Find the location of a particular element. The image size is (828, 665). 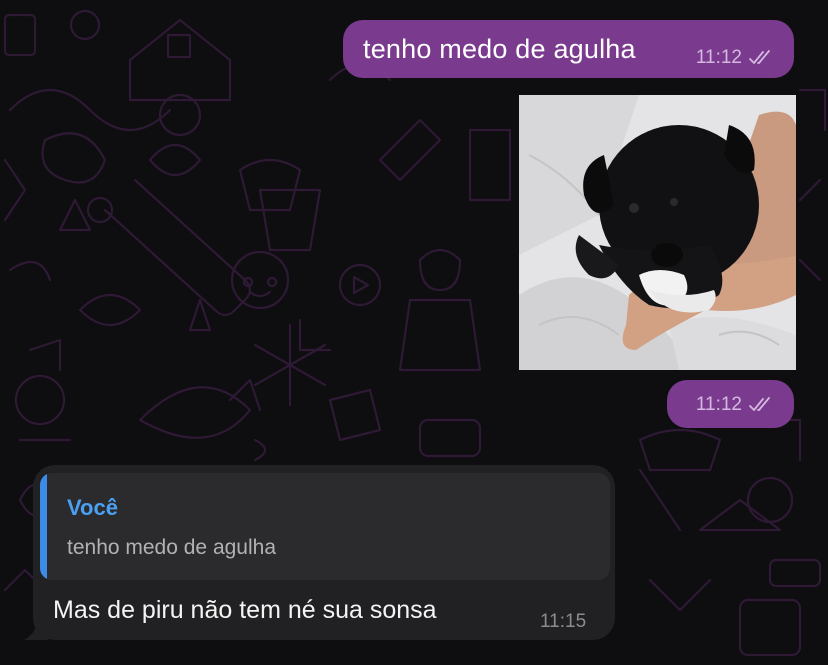

outgoing-message: tenho medo de agulha 11:12 is located at coordinates (568, 49).